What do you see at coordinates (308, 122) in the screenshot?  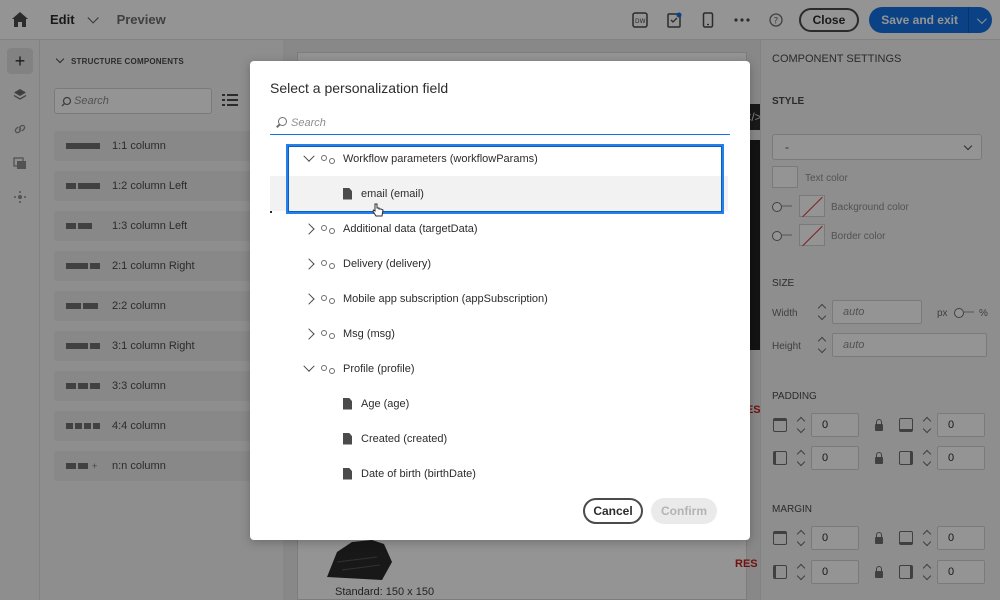 I see `search-placeholder: Search` at bounding box center [308, 122].